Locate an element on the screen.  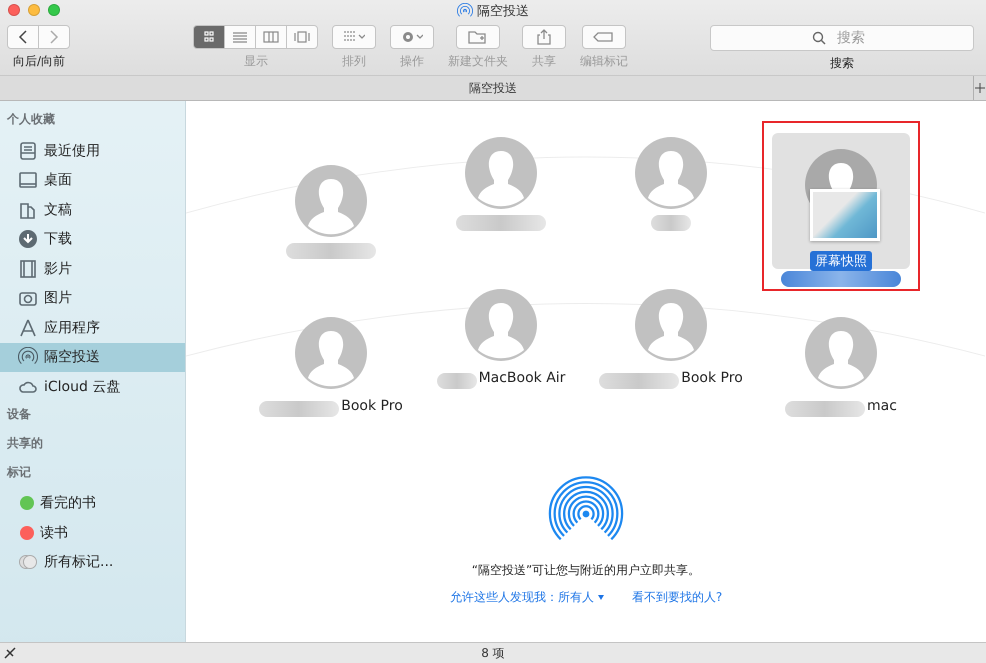
device-name: mac is located at coordinates (882, 406).